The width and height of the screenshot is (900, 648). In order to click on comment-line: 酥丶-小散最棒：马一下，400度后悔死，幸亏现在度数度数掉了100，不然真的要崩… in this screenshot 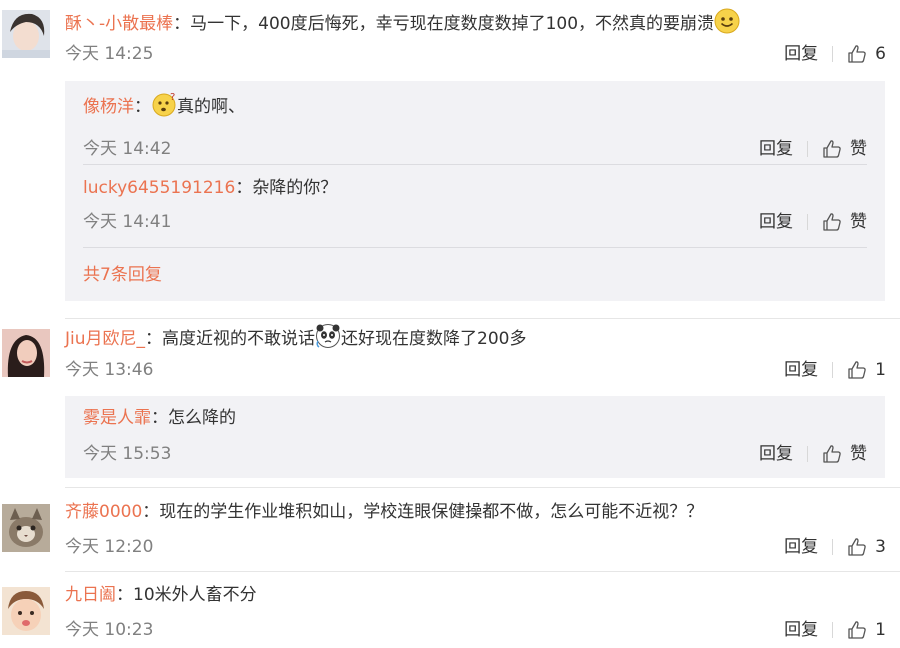, I will do `click(402, 24)`.